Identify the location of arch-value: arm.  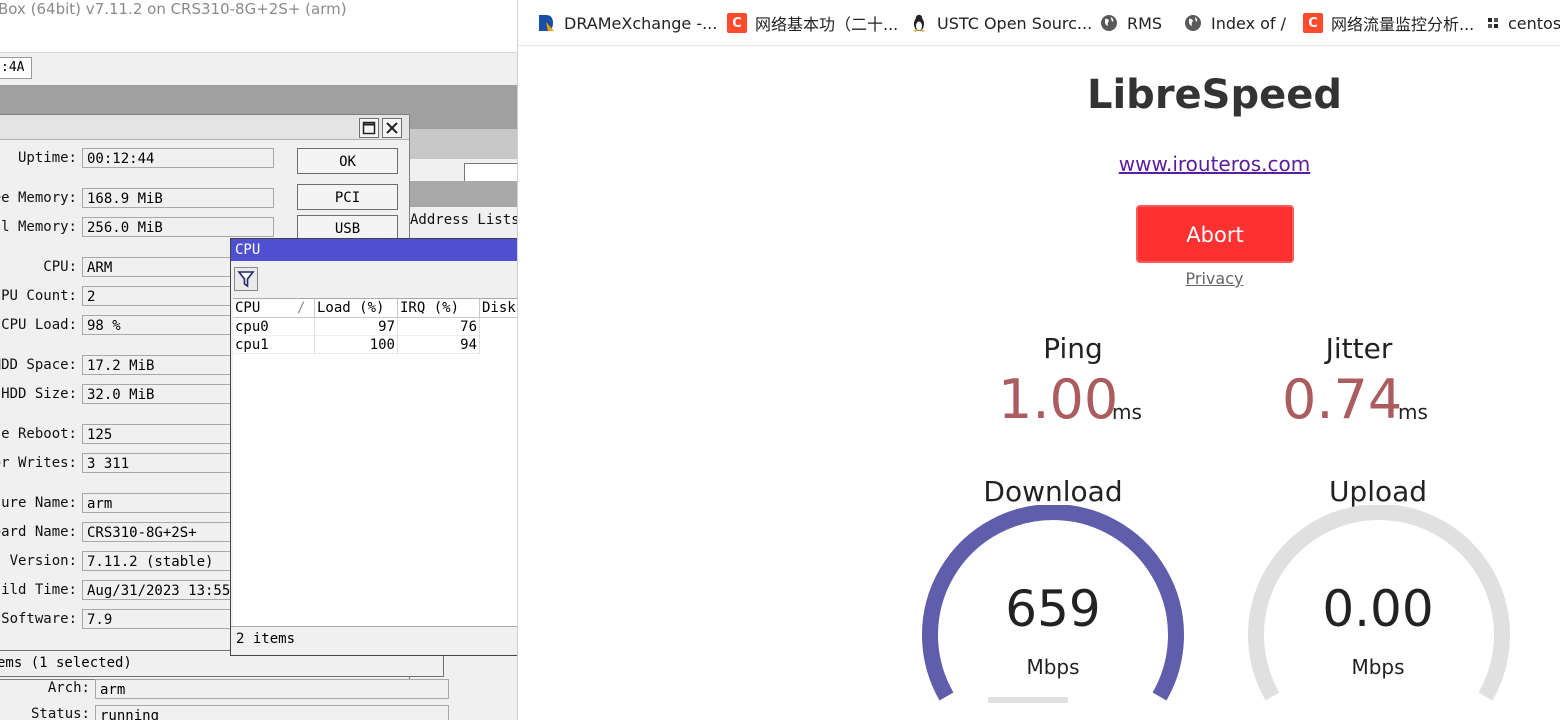
(272, 689).